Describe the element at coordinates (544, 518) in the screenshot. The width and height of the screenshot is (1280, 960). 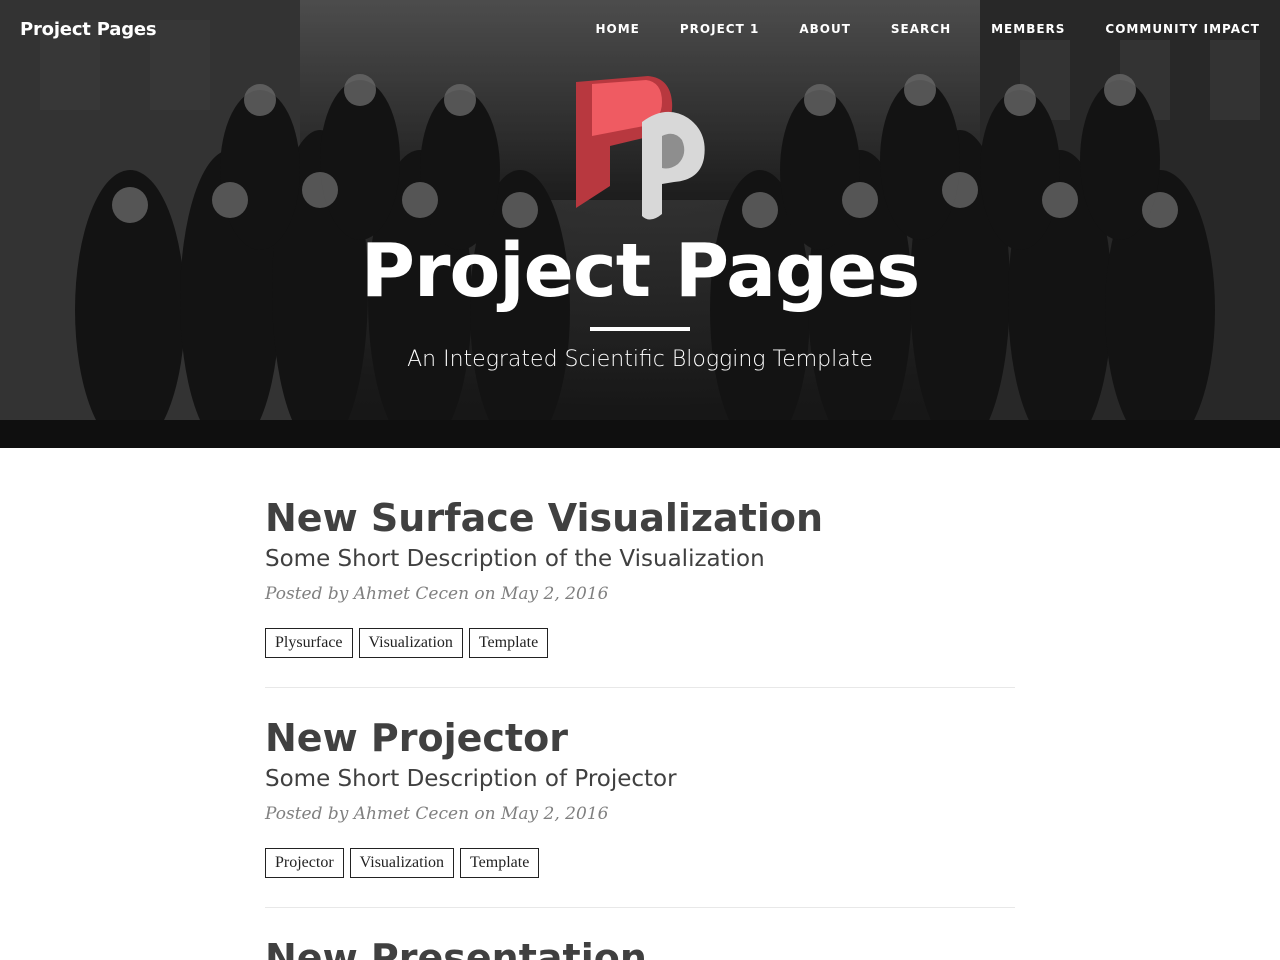
I see `post-title-link: New Surface Visualization` at that location.